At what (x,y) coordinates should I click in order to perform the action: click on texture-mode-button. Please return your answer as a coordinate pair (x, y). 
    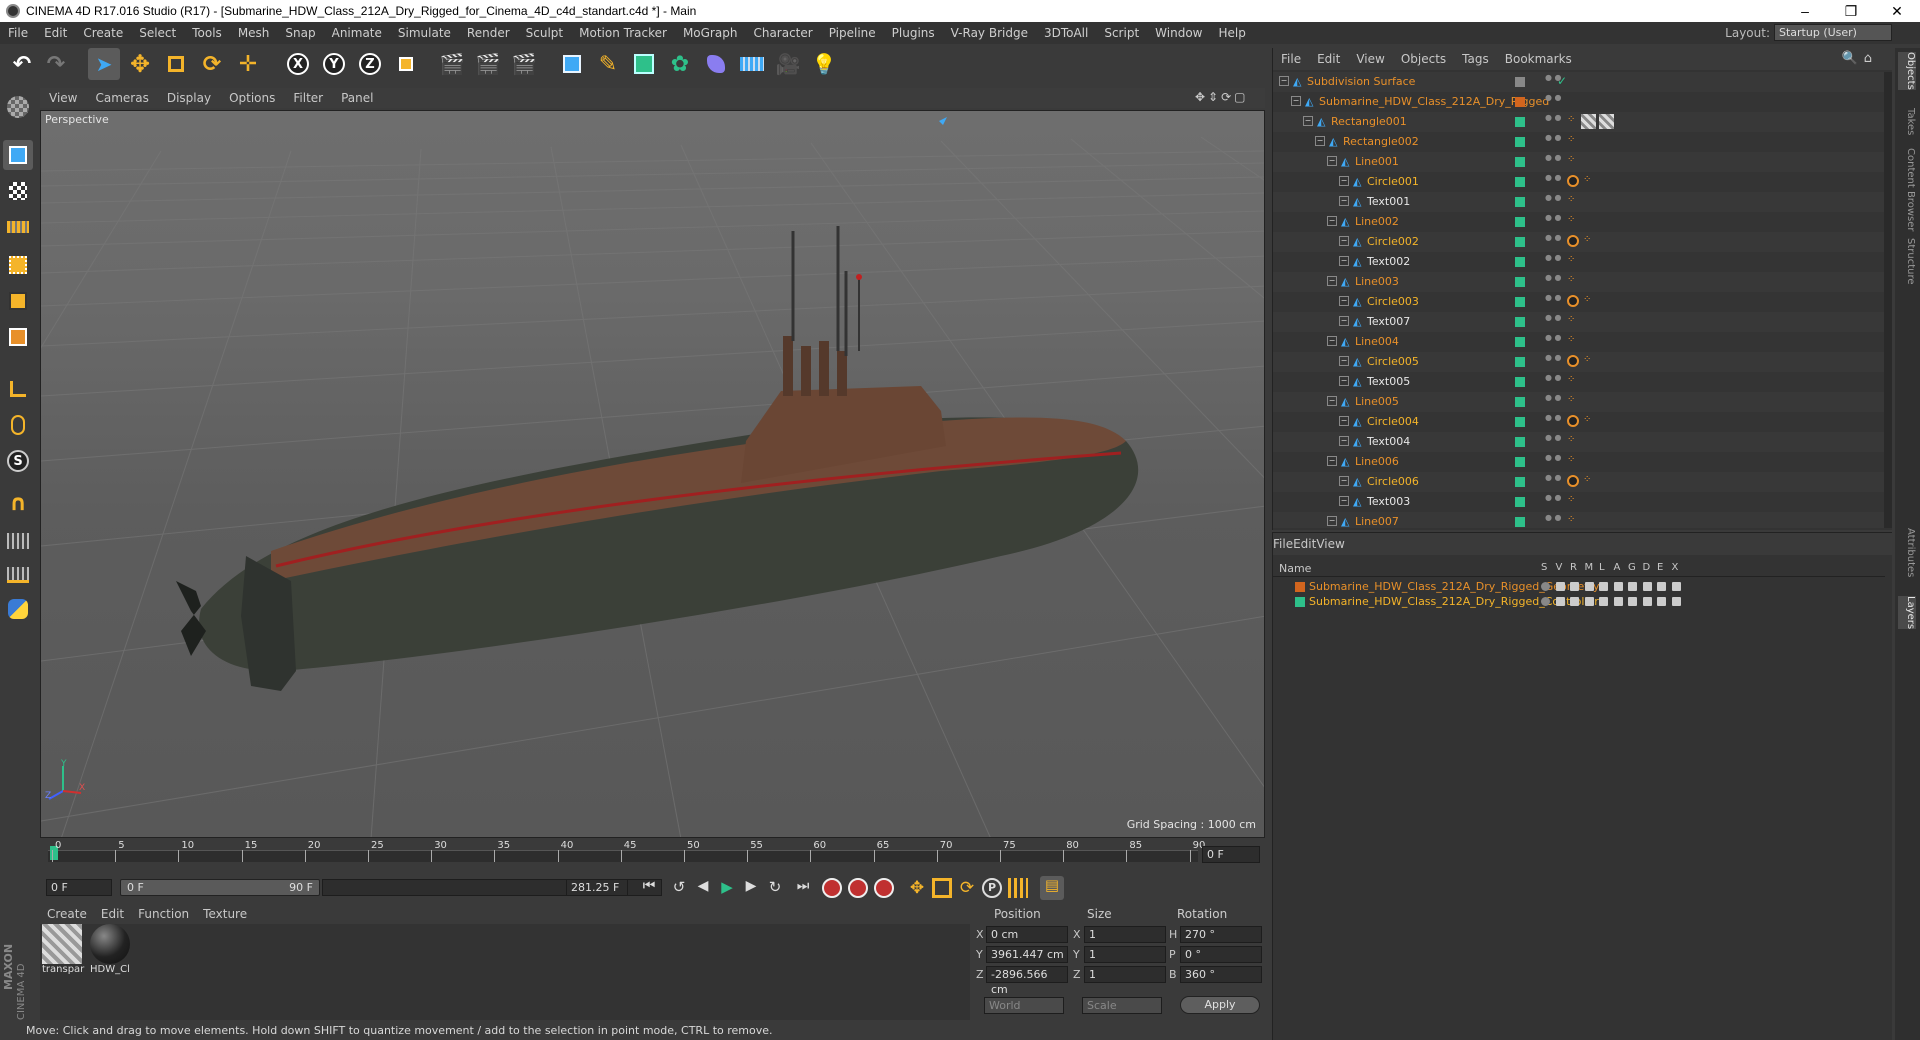
    Looking at the image, I should click on (18, 191).